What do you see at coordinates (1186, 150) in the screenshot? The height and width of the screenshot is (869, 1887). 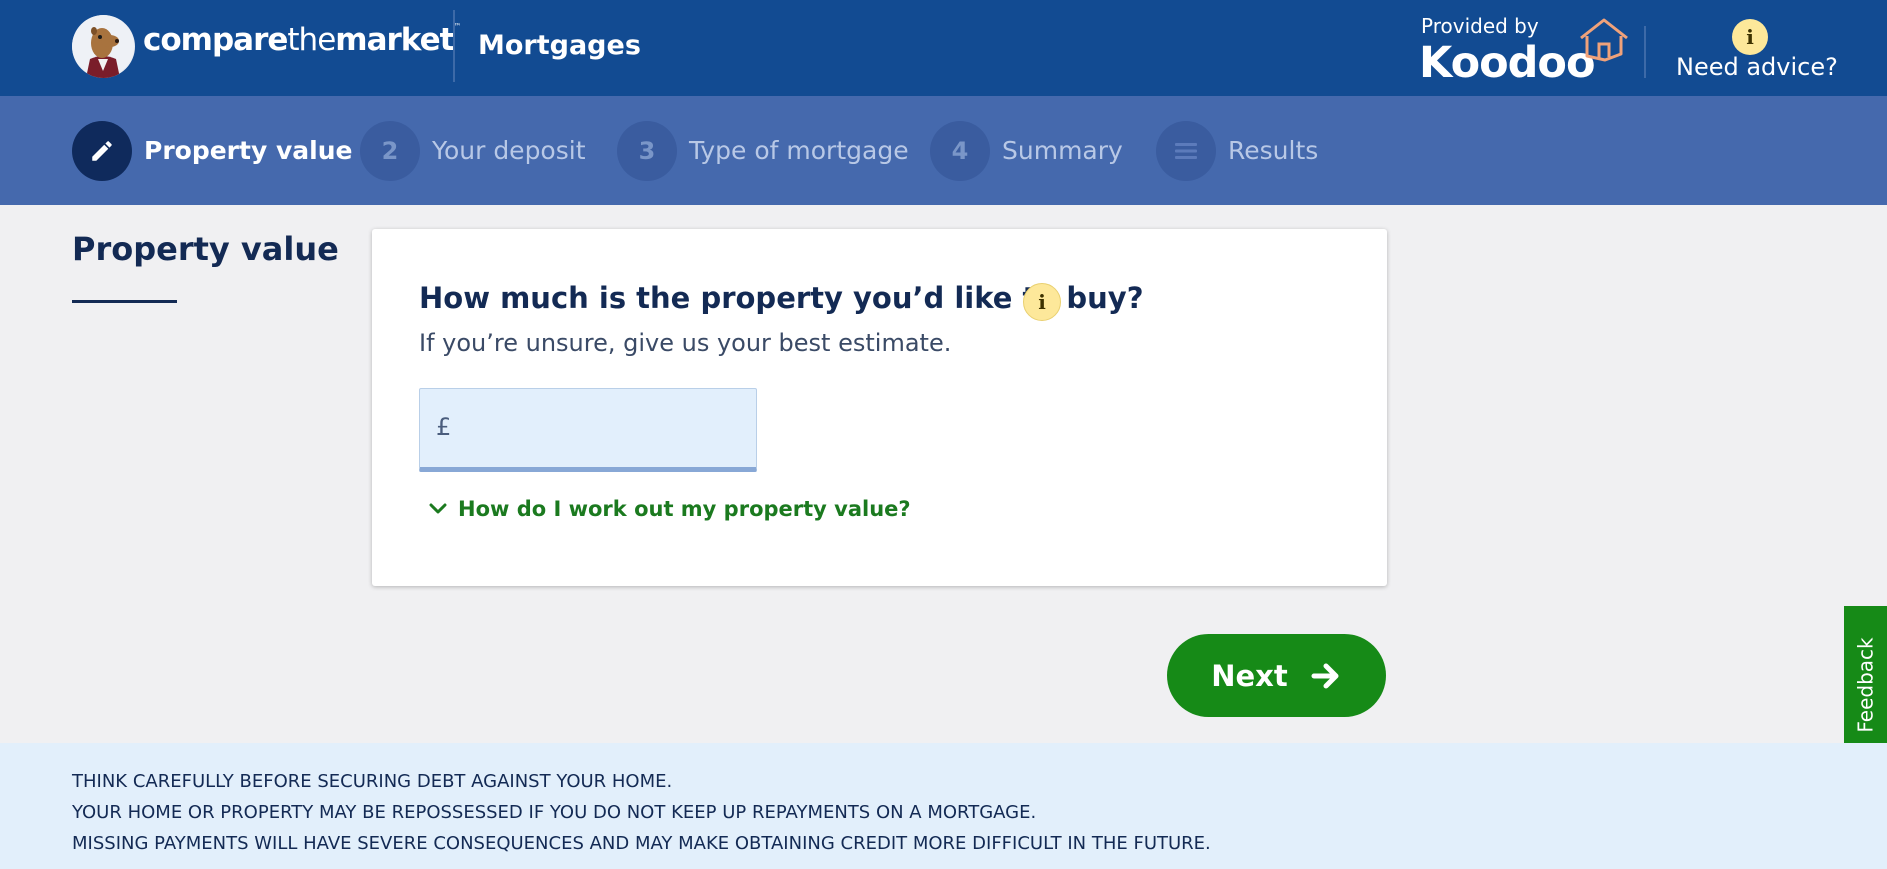 I see `list-icon` at bounding box center [1186, 150].